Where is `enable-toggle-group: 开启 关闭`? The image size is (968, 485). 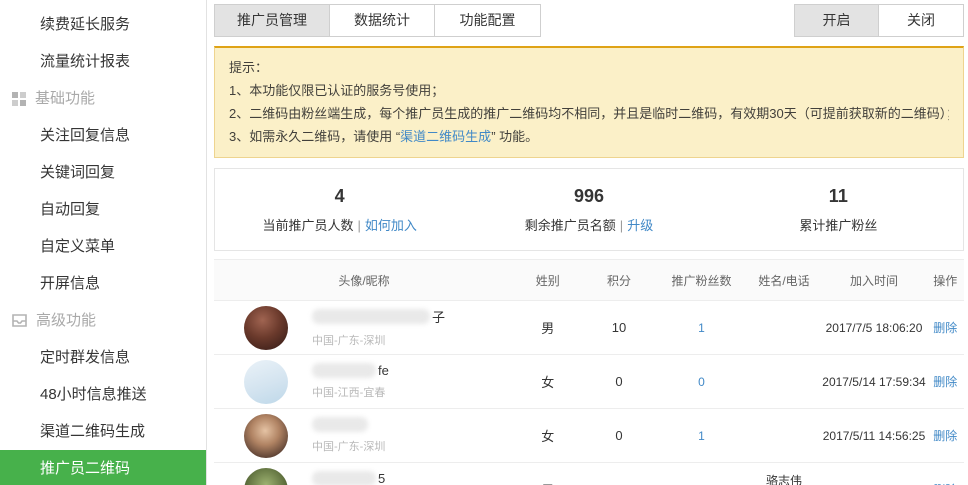 enable-toggle-group: 开启 关闭 is located at coordinates (879, 20).